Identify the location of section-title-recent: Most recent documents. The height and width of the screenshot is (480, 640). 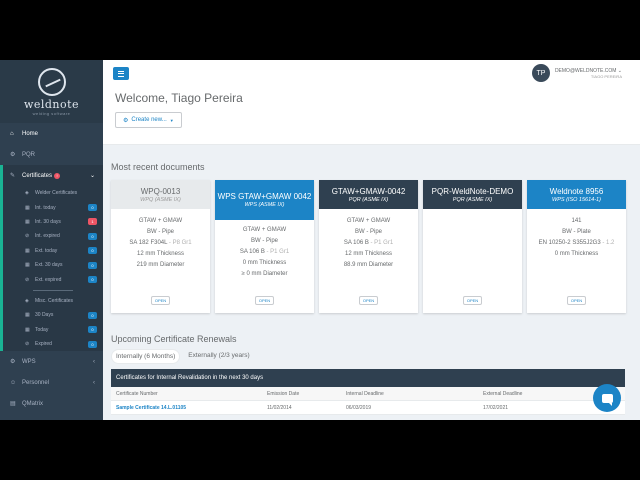
(158, 167).